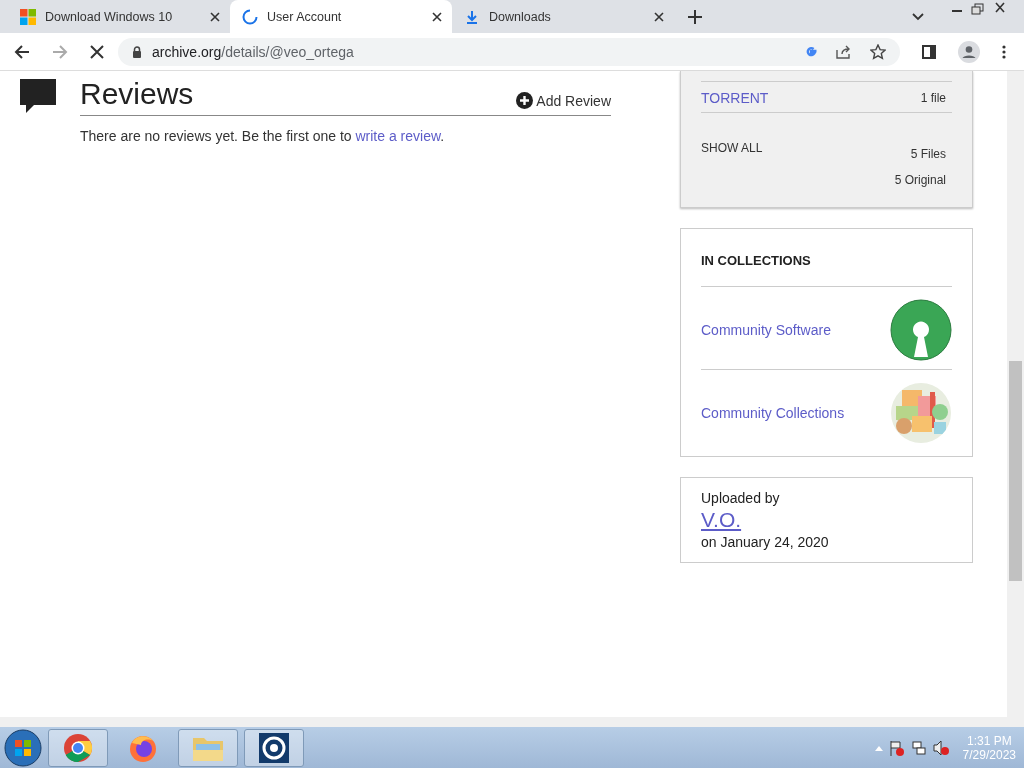 The height and width of the screenshot is (768, 1024). What do you see at coordinates (263, 136) in the screenshot?
I see `no-reviews-text: There are no reviews yet. Be the first one to write a review.` at bounding box center [263, 136].